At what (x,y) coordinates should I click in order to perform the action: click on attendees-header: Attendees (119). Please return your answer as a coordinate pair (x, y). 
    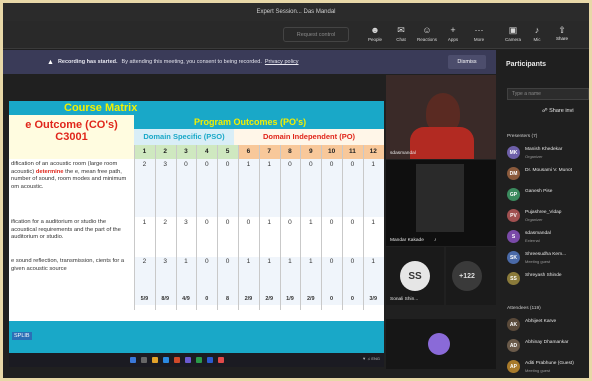
    Looking at the image, I should click on (524, 308).